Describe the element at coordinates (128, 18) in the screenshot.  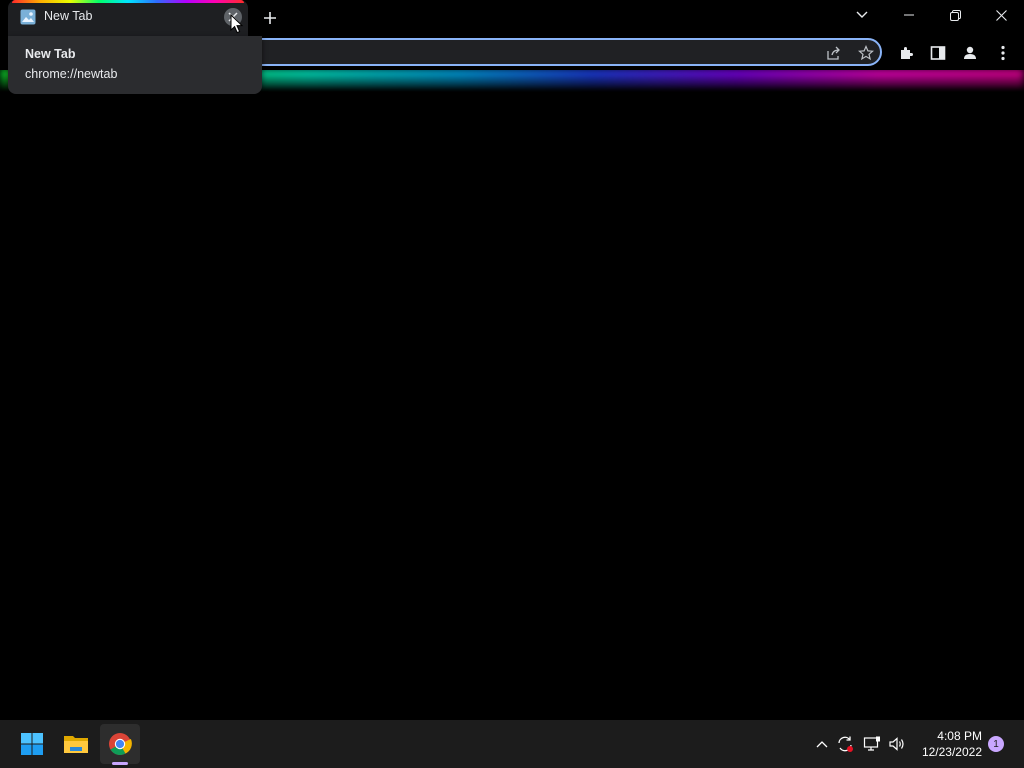
I see `tab-new-tab: New Tab` at that location.